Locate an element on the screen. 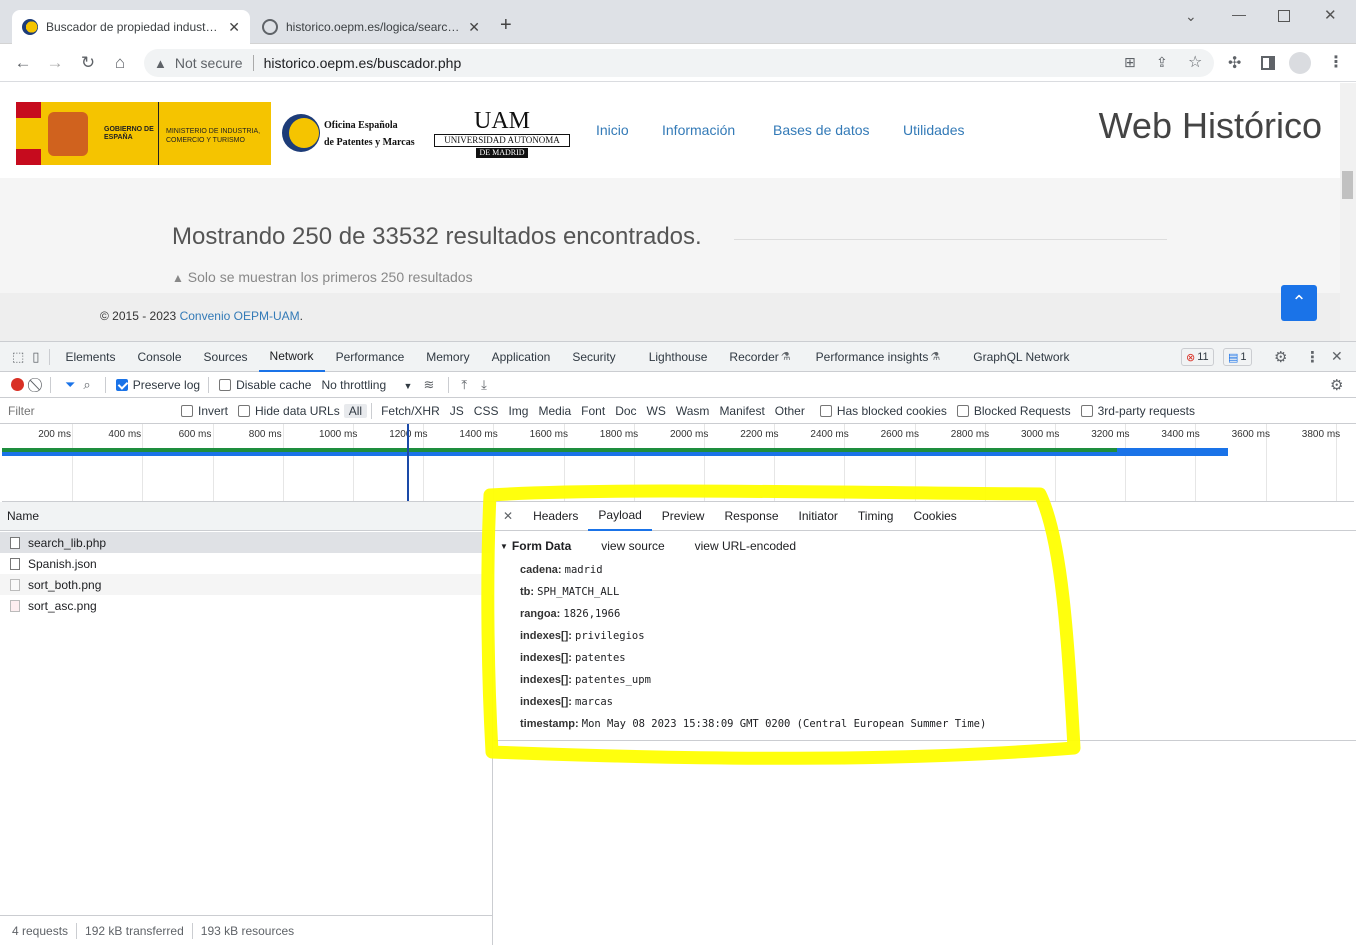 Image resolution: width=1356 pixels, height=945 pixels. close-details-icon: ✕ is located at coordinates (508, 516).